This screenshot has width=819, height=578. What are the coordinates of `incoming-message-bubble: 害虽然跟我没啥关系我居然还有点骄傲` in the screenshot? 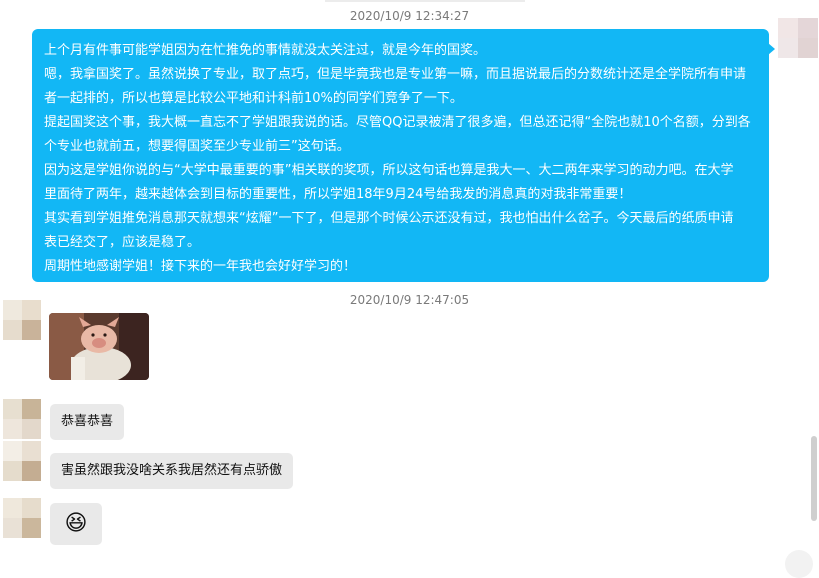 It's located at (172, 471).